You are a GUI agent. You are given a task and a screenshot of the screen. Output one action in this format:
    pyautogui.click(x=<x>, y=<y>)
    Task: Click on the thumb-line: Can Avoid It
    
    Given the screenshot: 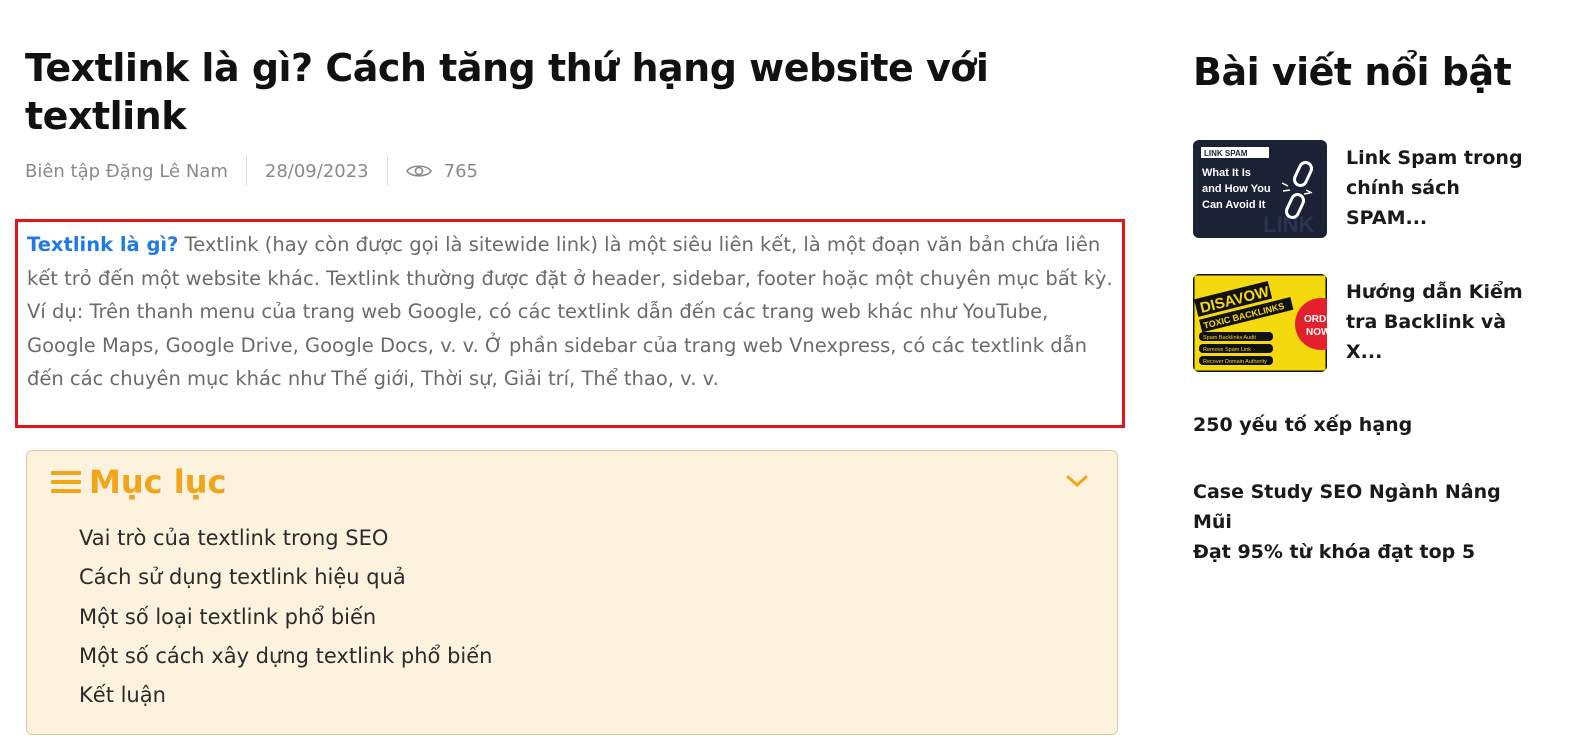 What is the action you would take?
    pyautogui.click(x=1234, y=205)
    